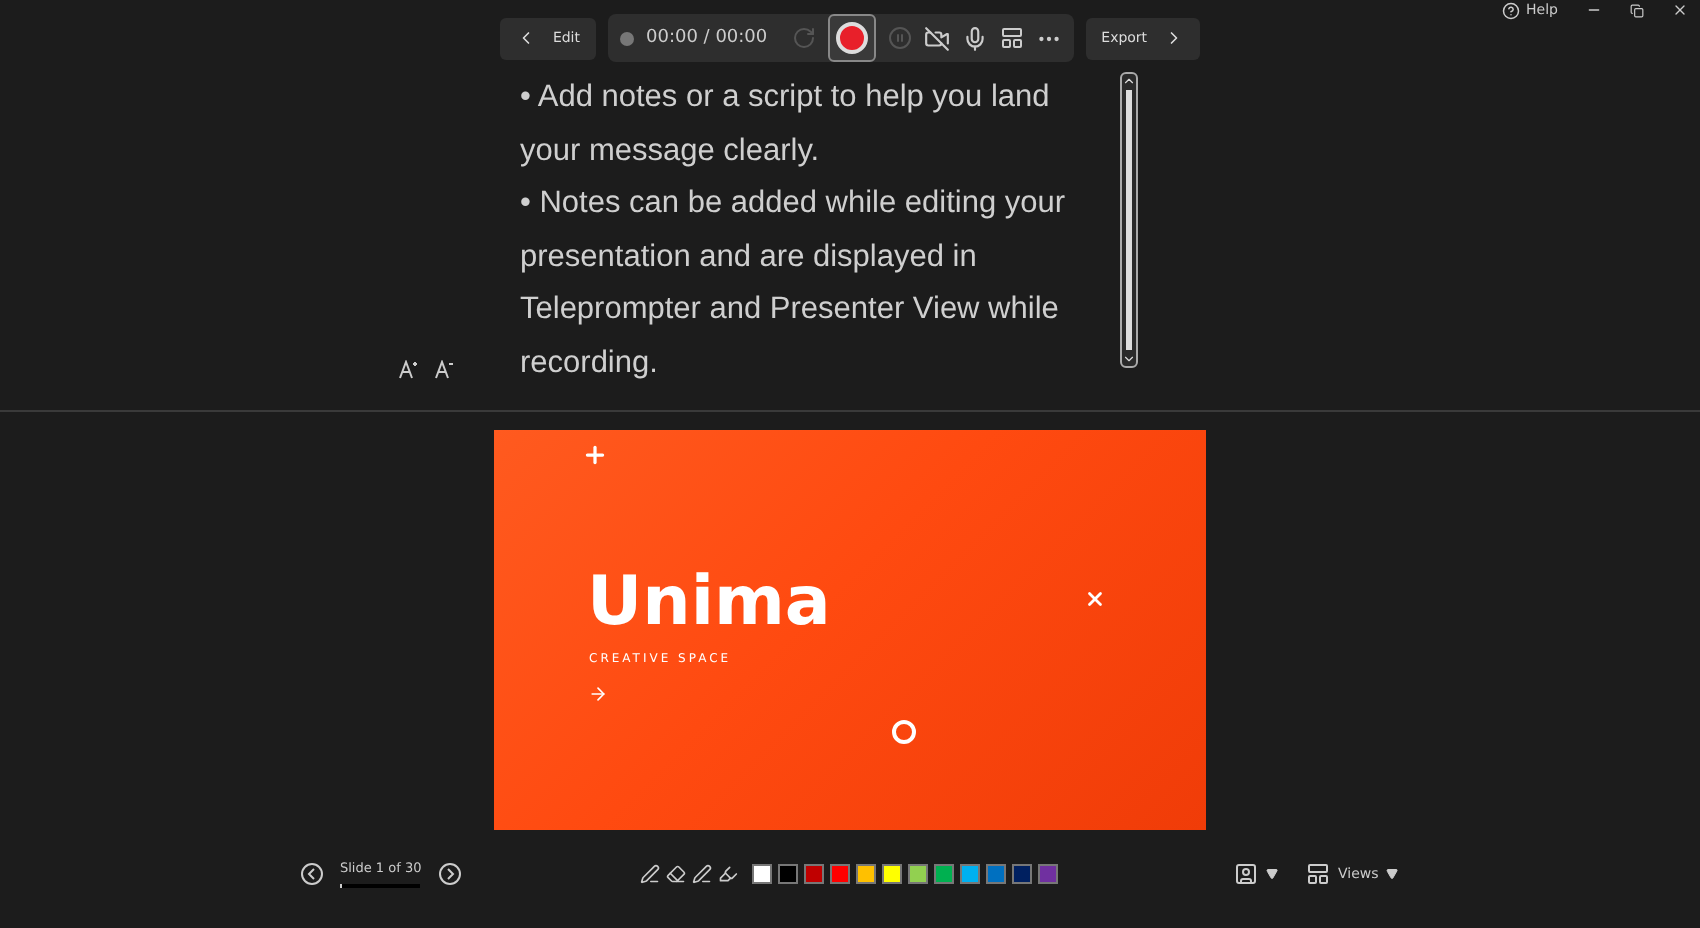  Describe the element at coordinates (974, 38) in the screenshot. I see `microphone-icon` at that location.